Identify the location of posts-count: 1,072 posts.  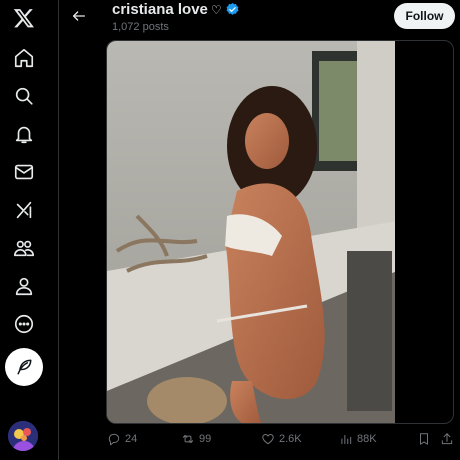
(140, 27).